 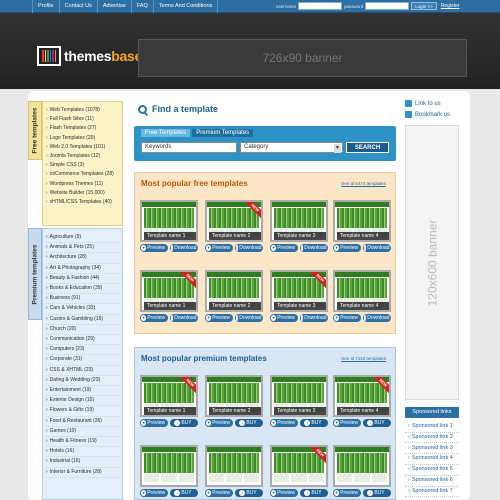 I want to click on category-item: Dating & Wedding (23), so click(x=82, y=381).